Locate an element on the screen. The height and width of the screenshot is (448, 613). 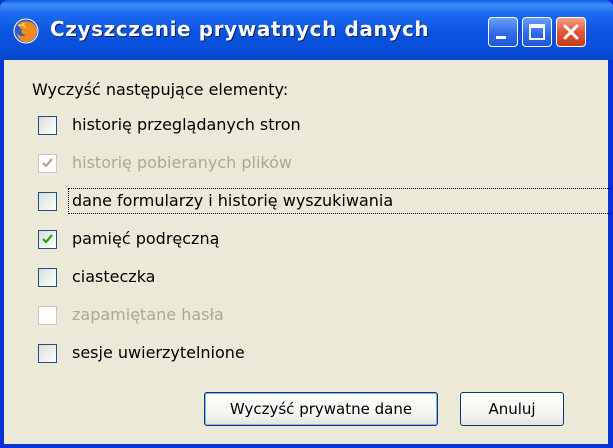
option-label: historię przeglądanych stron is located at coordinates (186, 124).